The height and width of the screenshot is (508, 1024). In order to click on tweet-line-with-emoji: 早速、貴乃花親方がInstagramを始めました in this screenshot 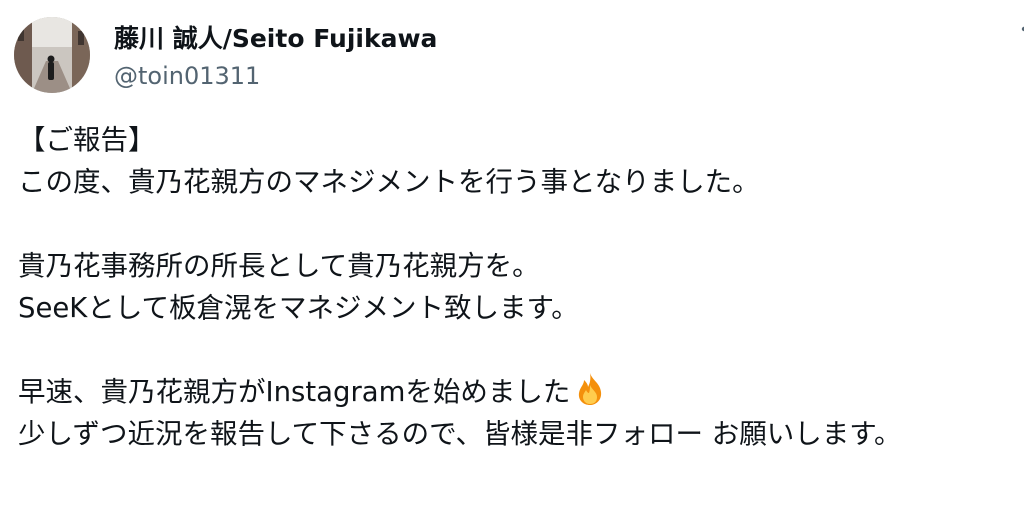, I will do `click(518, 392)`.